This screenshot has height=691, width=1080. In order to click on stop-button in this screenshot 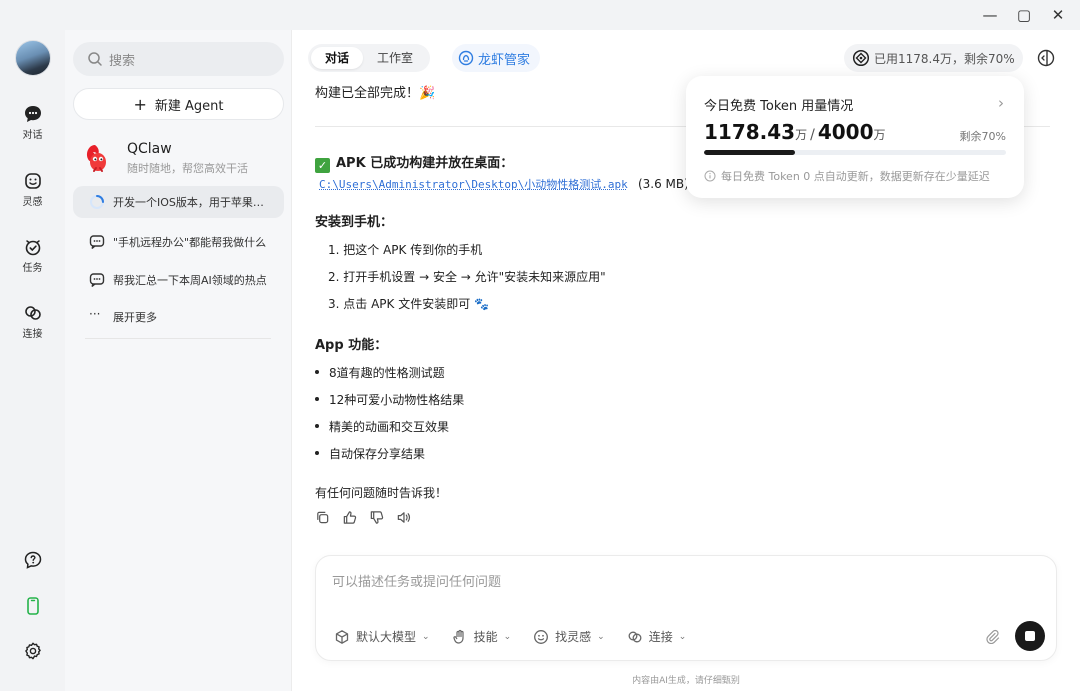, I will do `click(1030, 636)`.